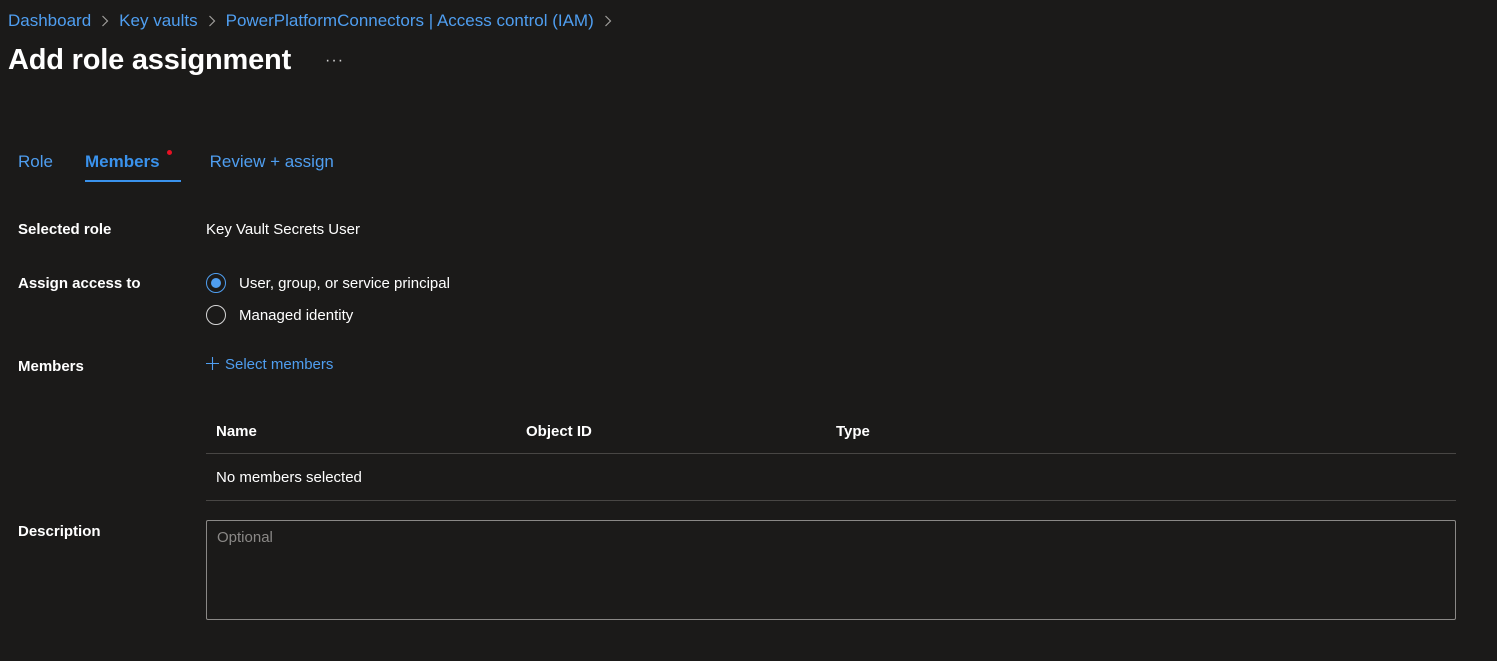 Image resolution: width=1497 pixels, height=661 pixels. What do you see at coordinates (59, 531) in the screenshot?
I see `description-label: Description` at bounding box center [59, 531].